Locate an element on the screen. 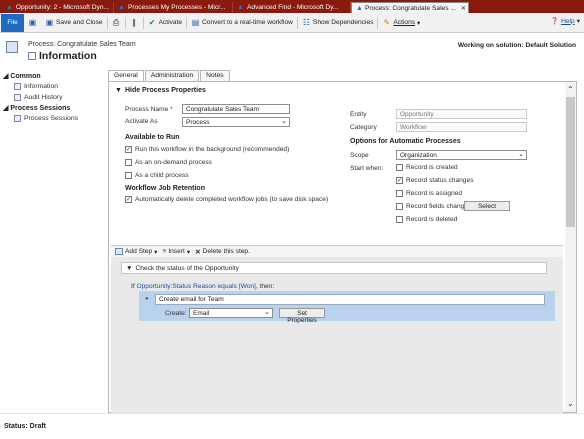 The width and height of the screenshot is (584, 439). add-step-button: Add Step is located at coordinates (138, 251).